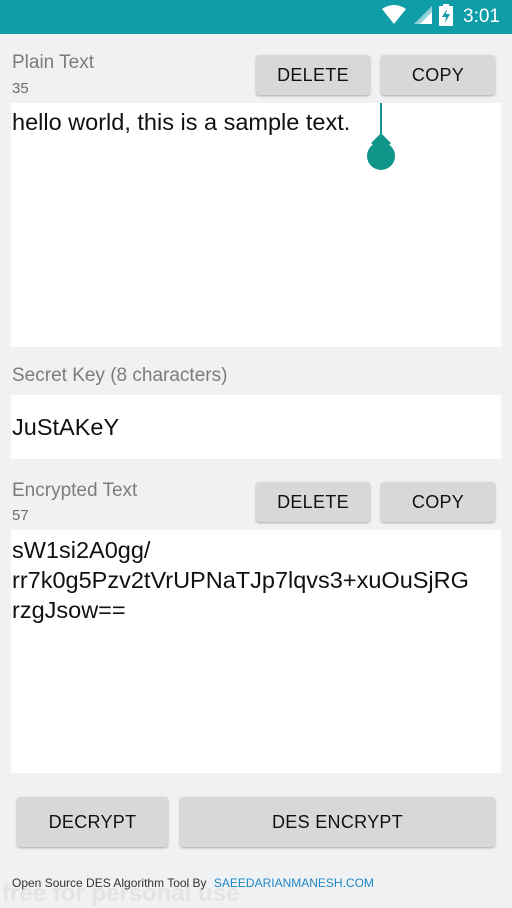 The width and height of the screenshot is (512, 908). What do you see at coordinates (69, 610) in the screenshot?
I see `encrypted-line-3: rzgJsow==` at bounding box center [69, 610].